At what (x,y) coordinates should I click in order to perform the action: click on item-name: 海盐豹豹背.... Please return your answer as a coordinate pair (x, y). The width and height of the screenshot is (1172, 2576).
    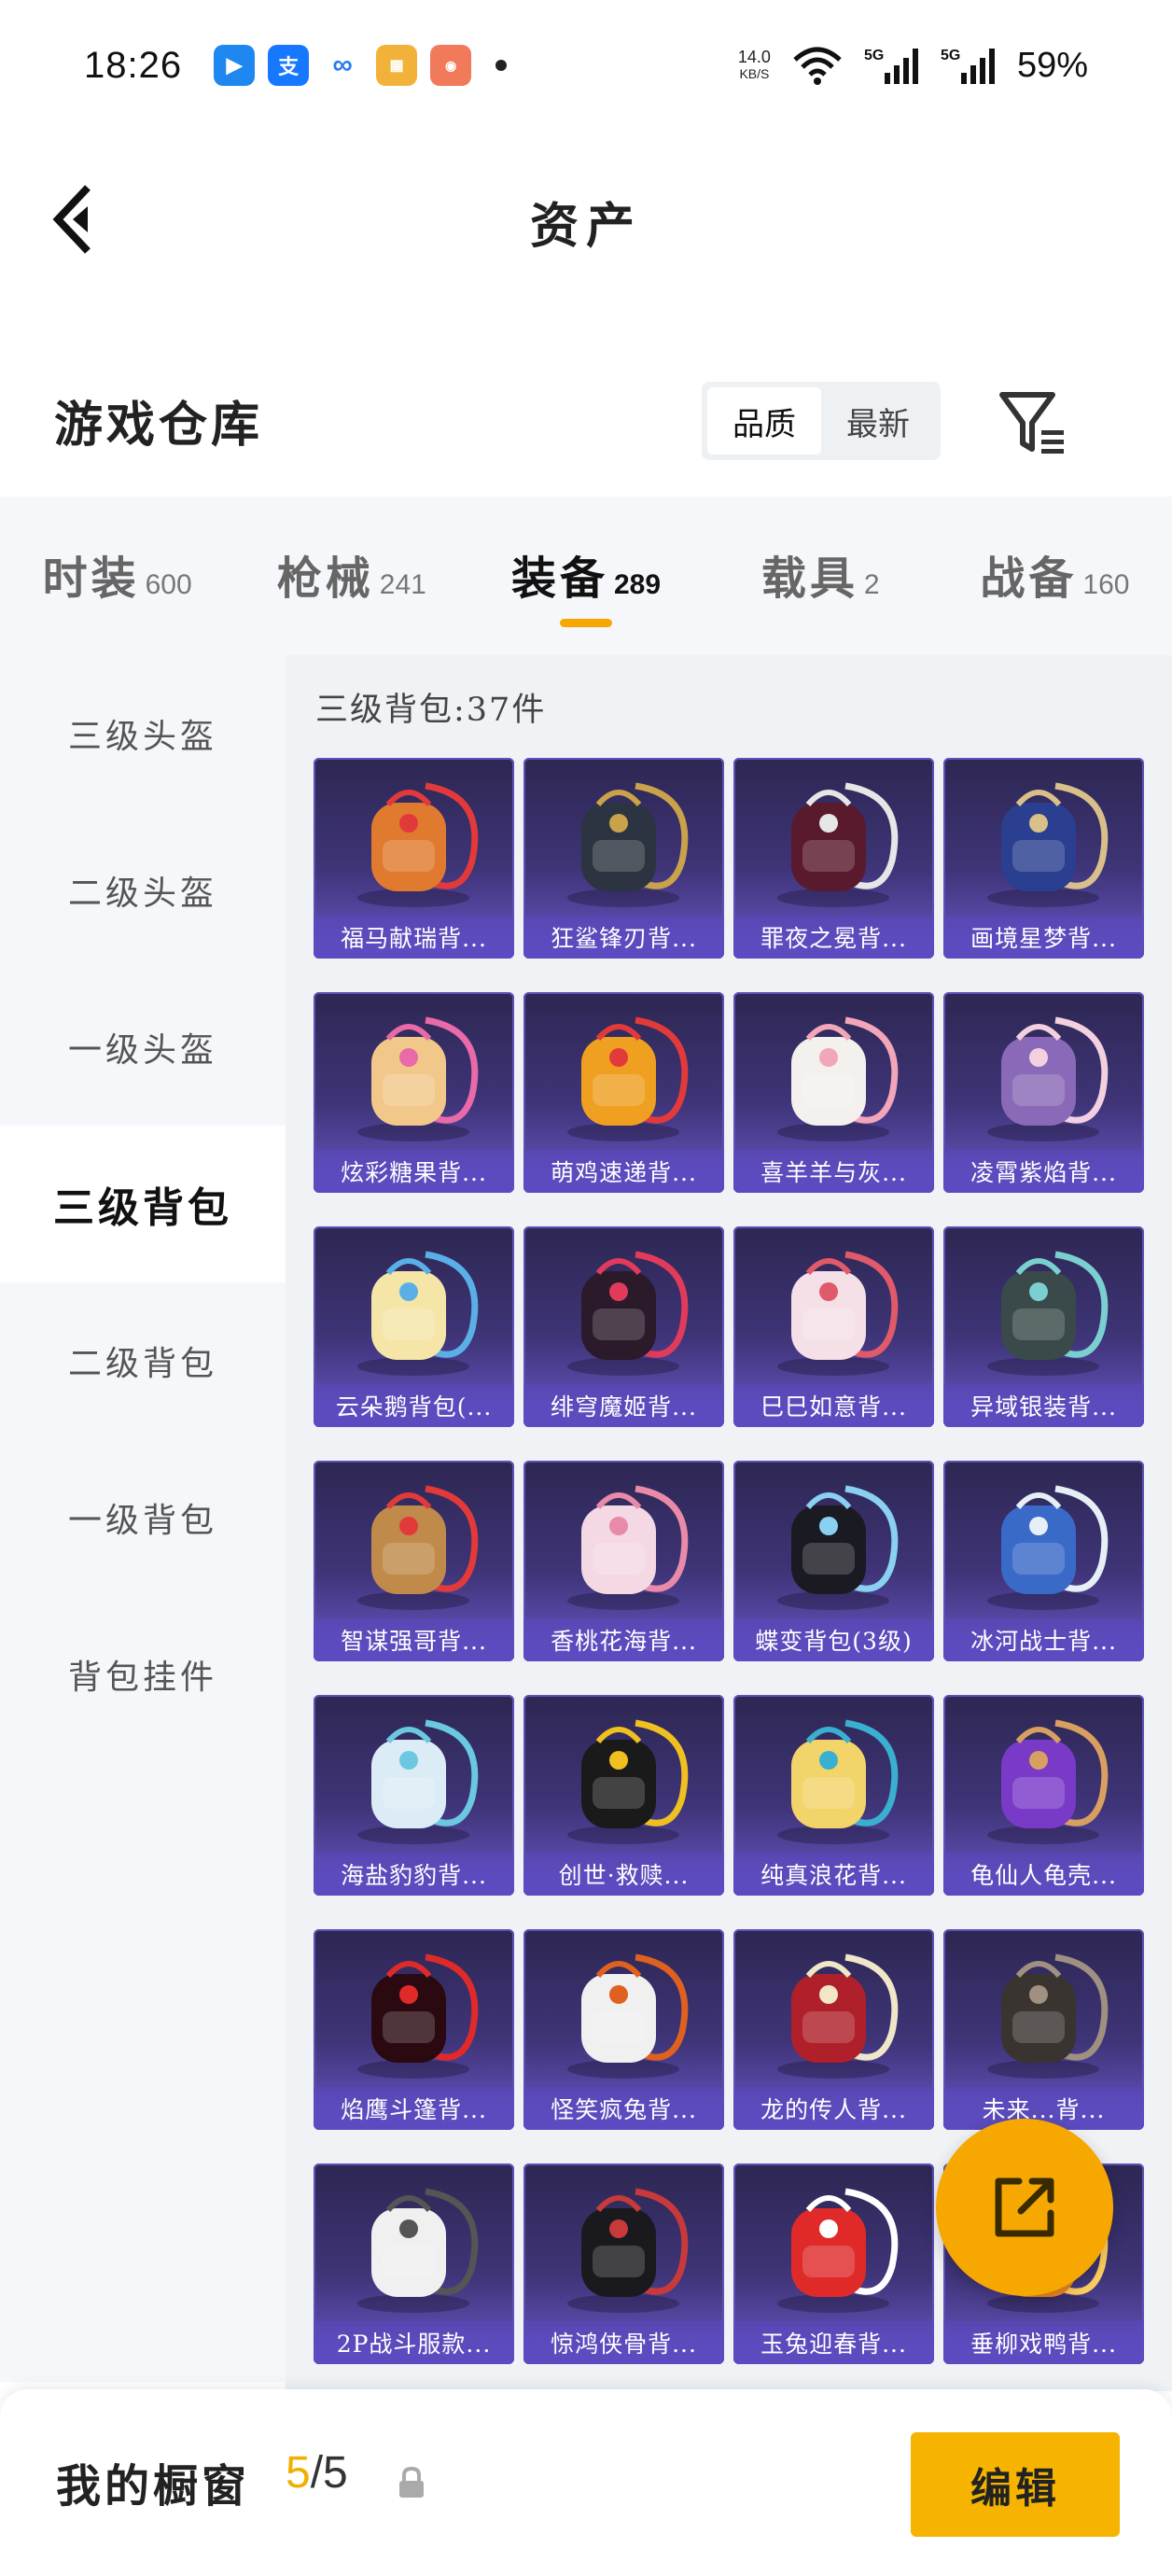
    Looking at the image, I should click on (414, 1874).